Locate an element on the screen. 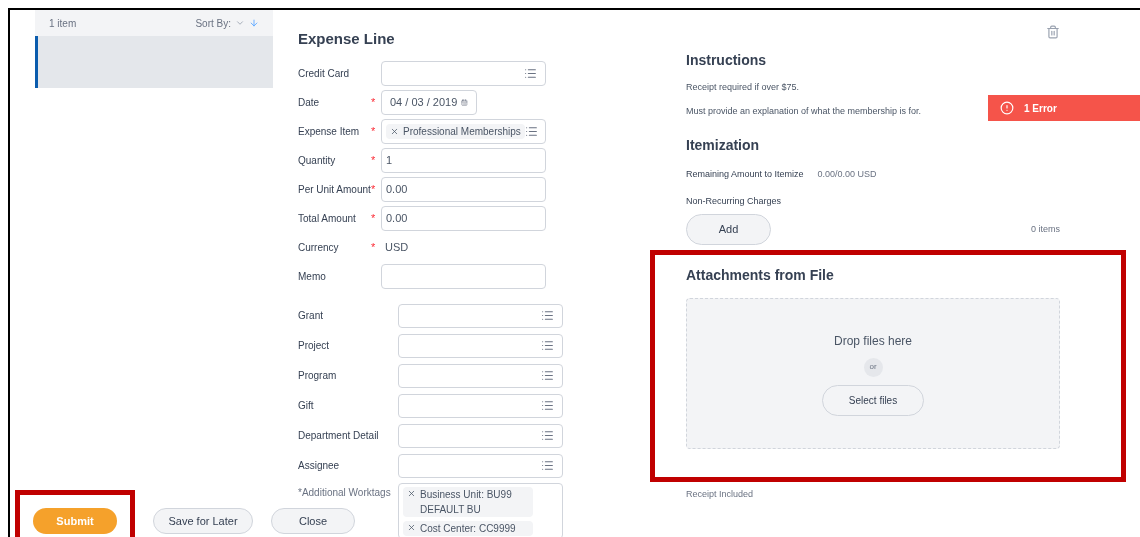 The width and height of the screenshot is (1140, 537). field-label: Expense Item is located at coordinates (329, 131).